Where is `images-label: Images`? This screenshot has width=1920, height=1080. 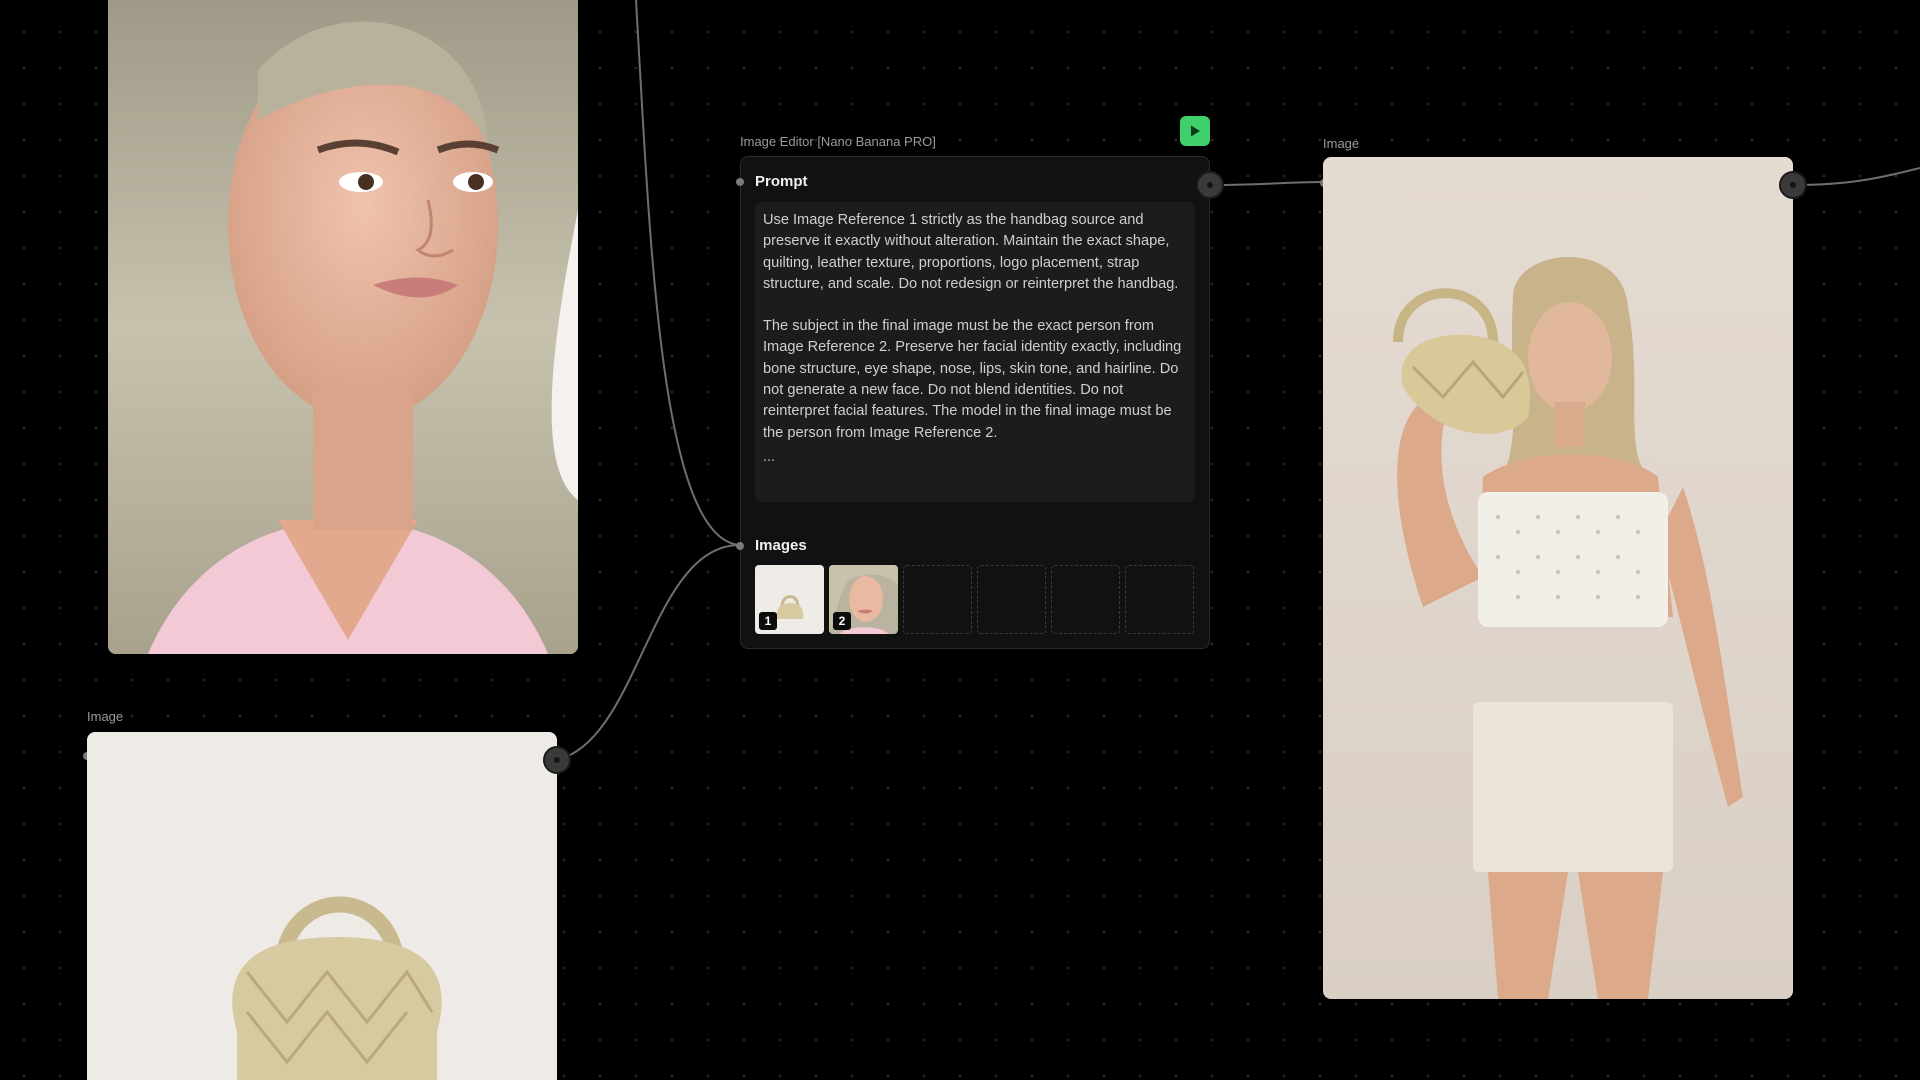
images-label: Images is located at coordinates (781, 545).